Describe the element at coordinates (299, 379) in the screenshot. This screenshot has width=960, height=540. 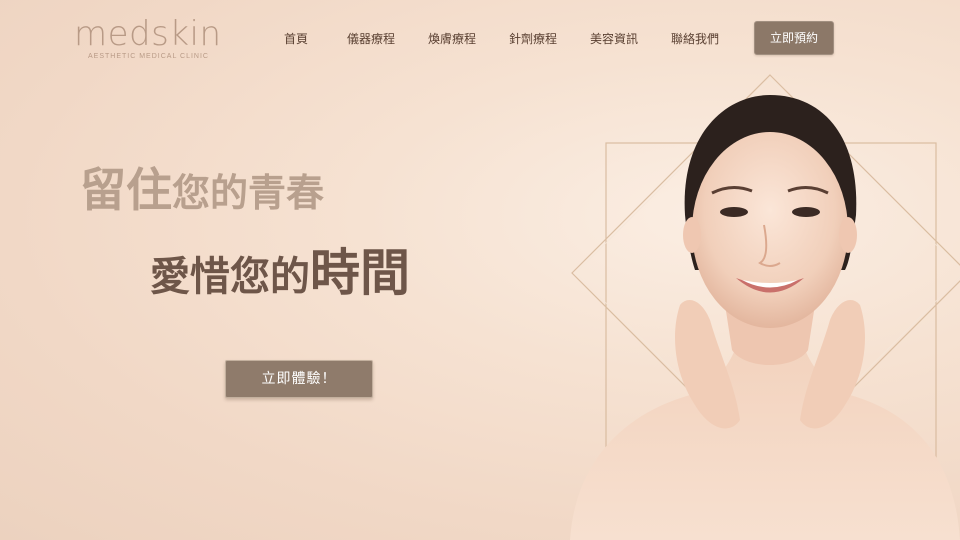
I see `try-now-button: 立即體驗！` at that location.